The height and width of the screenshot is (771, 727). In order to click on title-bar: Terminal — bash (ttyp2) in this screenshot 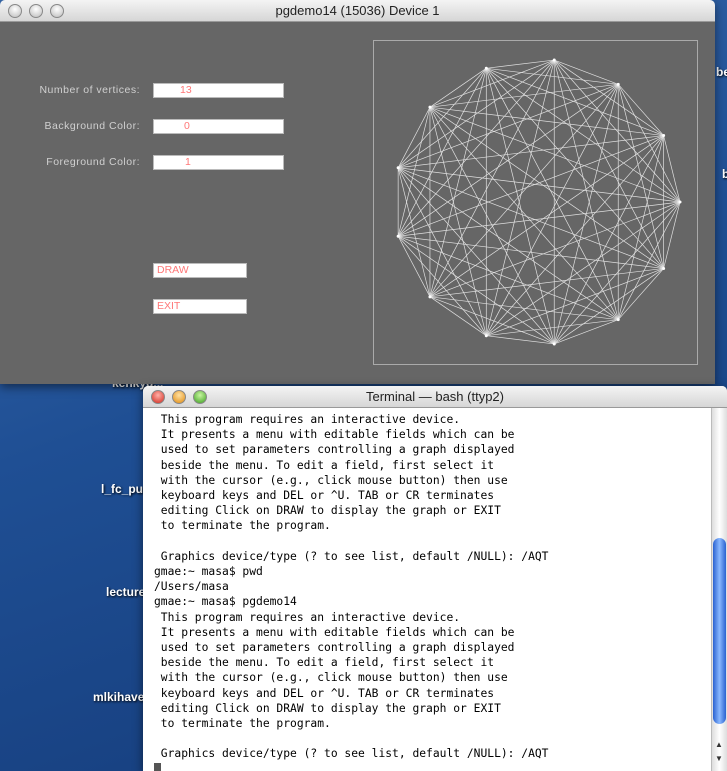, I will do `click(435, 397)`.